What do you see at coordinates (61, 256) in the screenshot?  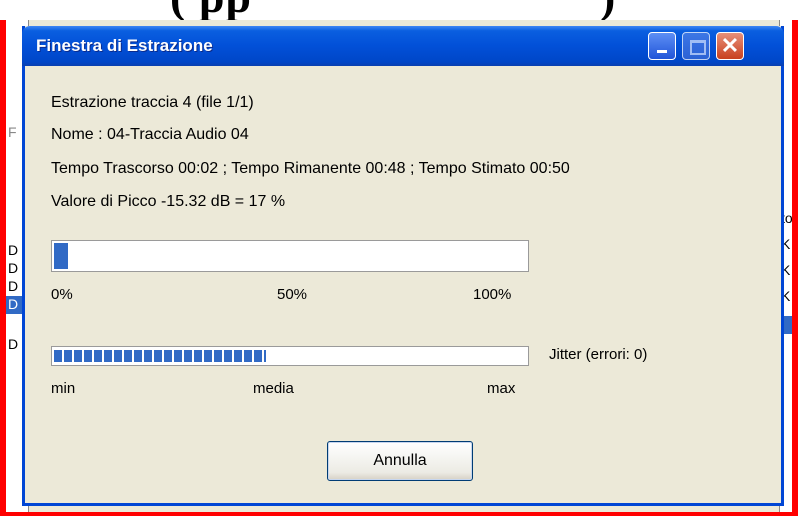 I see `progress-fill` at bounding box center [61, 256].